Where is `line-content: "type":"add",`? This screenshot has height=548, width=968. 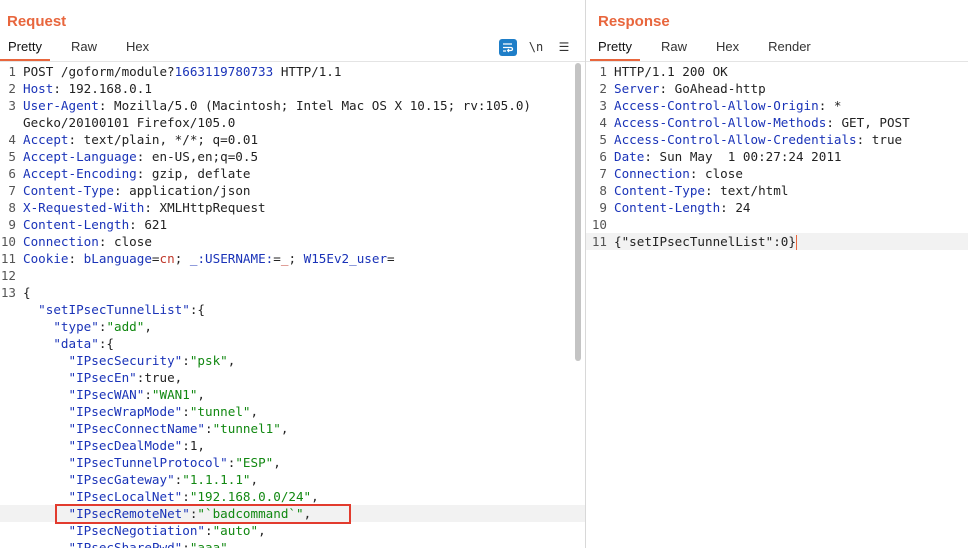 line-content: "type":"add", is located at coordinates (87, 326).